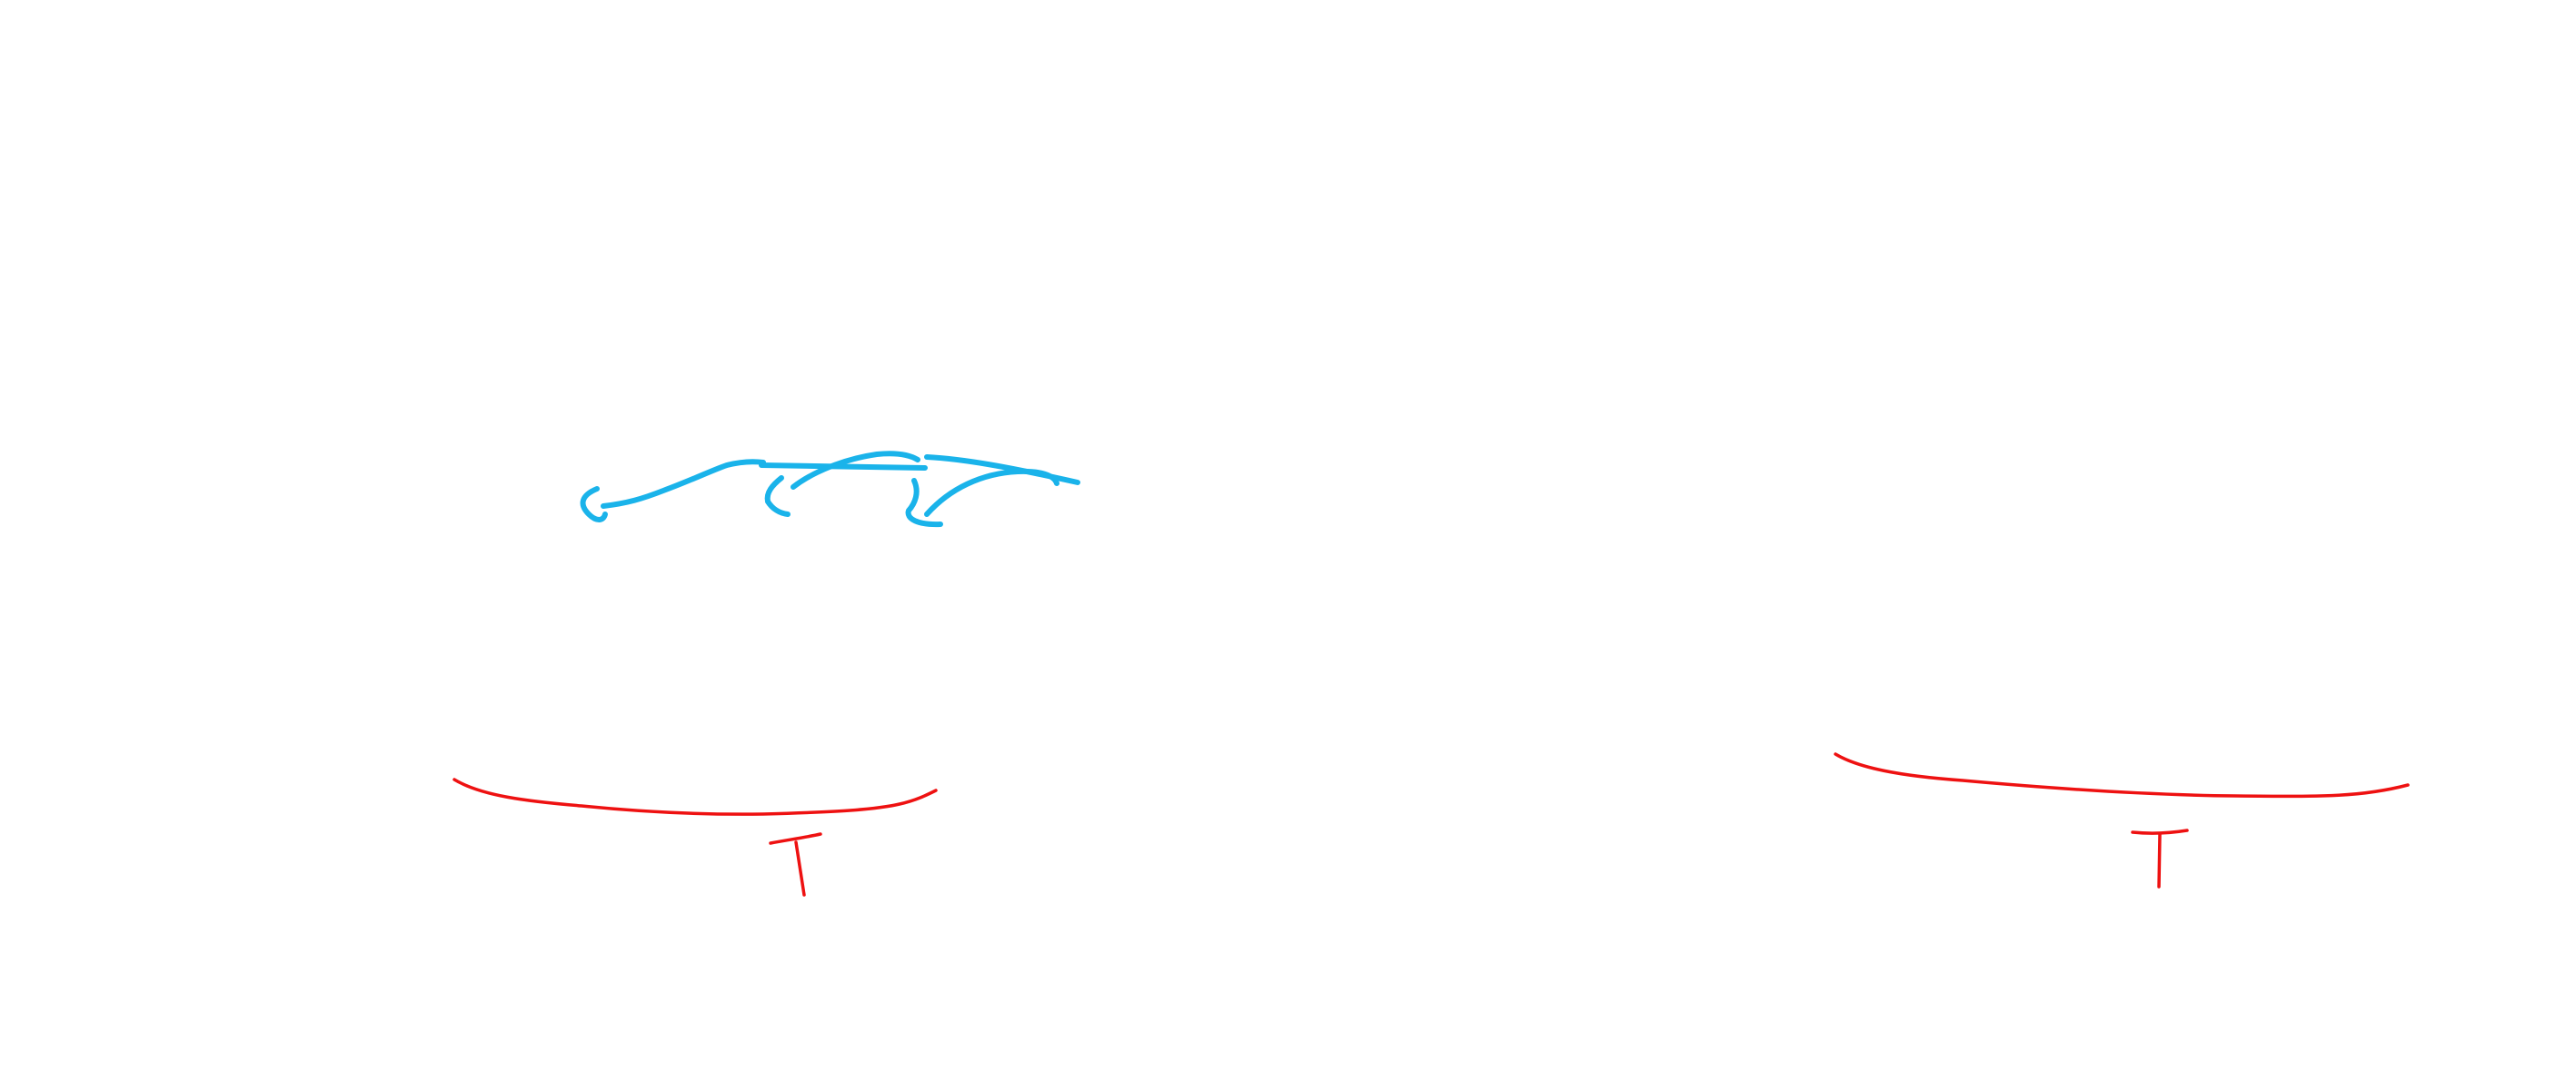 Image resolution: width=2576 pixels, height=1073 pixels. I want to click on red-curve-left, so click(696, 797).